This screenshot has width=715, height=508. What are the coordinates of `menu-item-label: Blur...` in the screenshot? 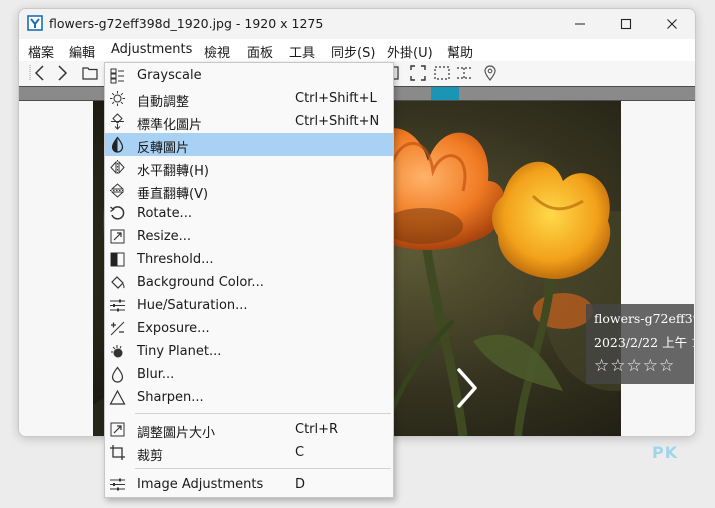 It's located at (156, 374).